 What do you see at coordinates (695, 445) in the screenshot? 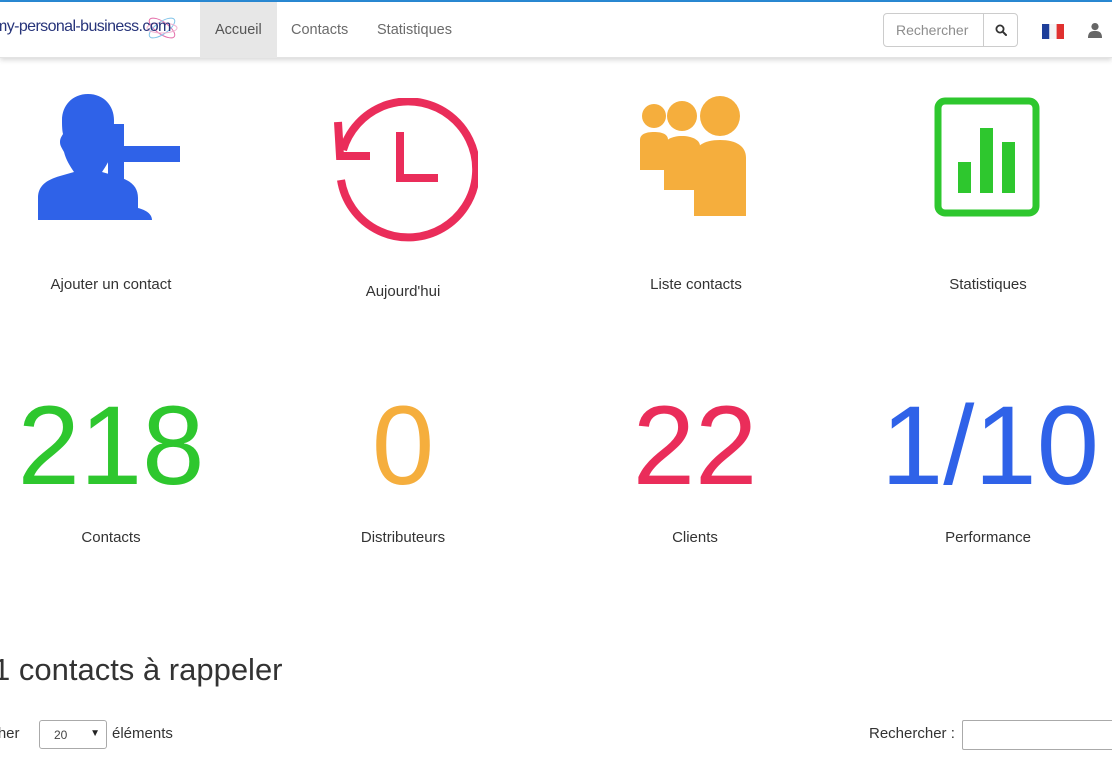
I see `stat-clients-value: 22` at bounding box center [695, 445].